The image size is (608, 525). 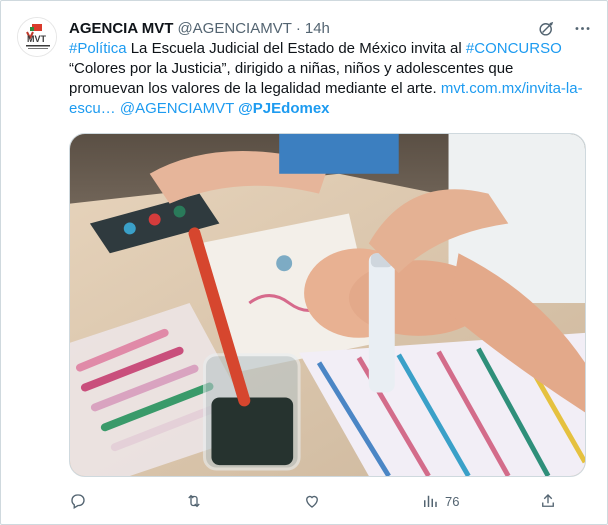 What do you see at coordinates (317, 28) in the screenshot?
I see `tweet-time: 14h` at bounding box center [317, 28].